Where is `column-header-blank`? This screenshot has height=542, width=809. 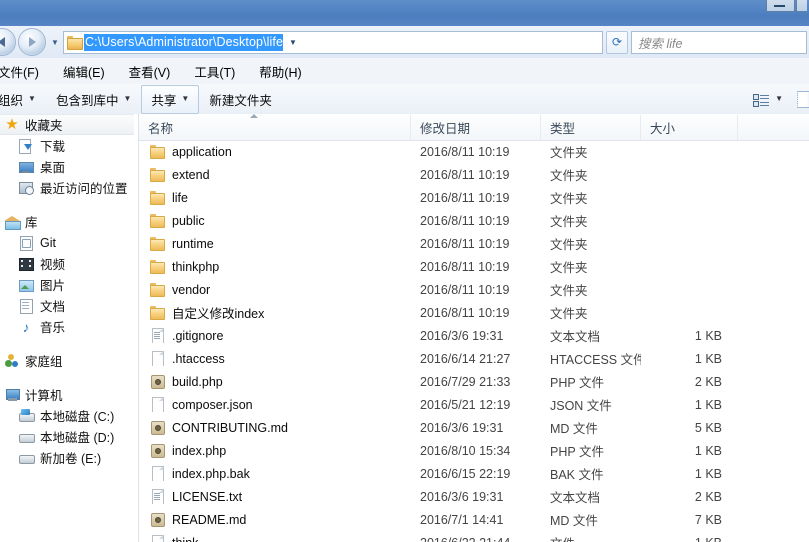
column-header-blank is located at coordinates (773, 127).